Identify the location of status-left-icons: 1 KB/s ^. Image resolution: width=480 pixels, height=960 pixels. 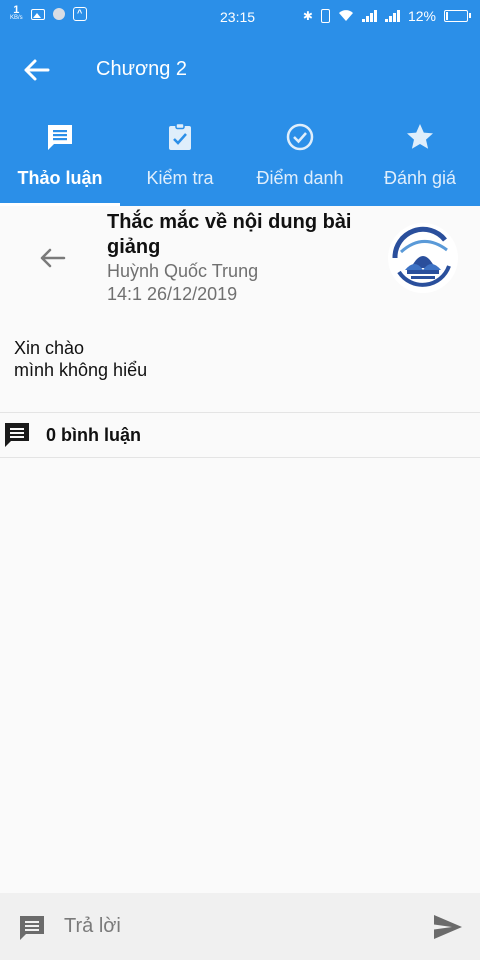
(48, 13).